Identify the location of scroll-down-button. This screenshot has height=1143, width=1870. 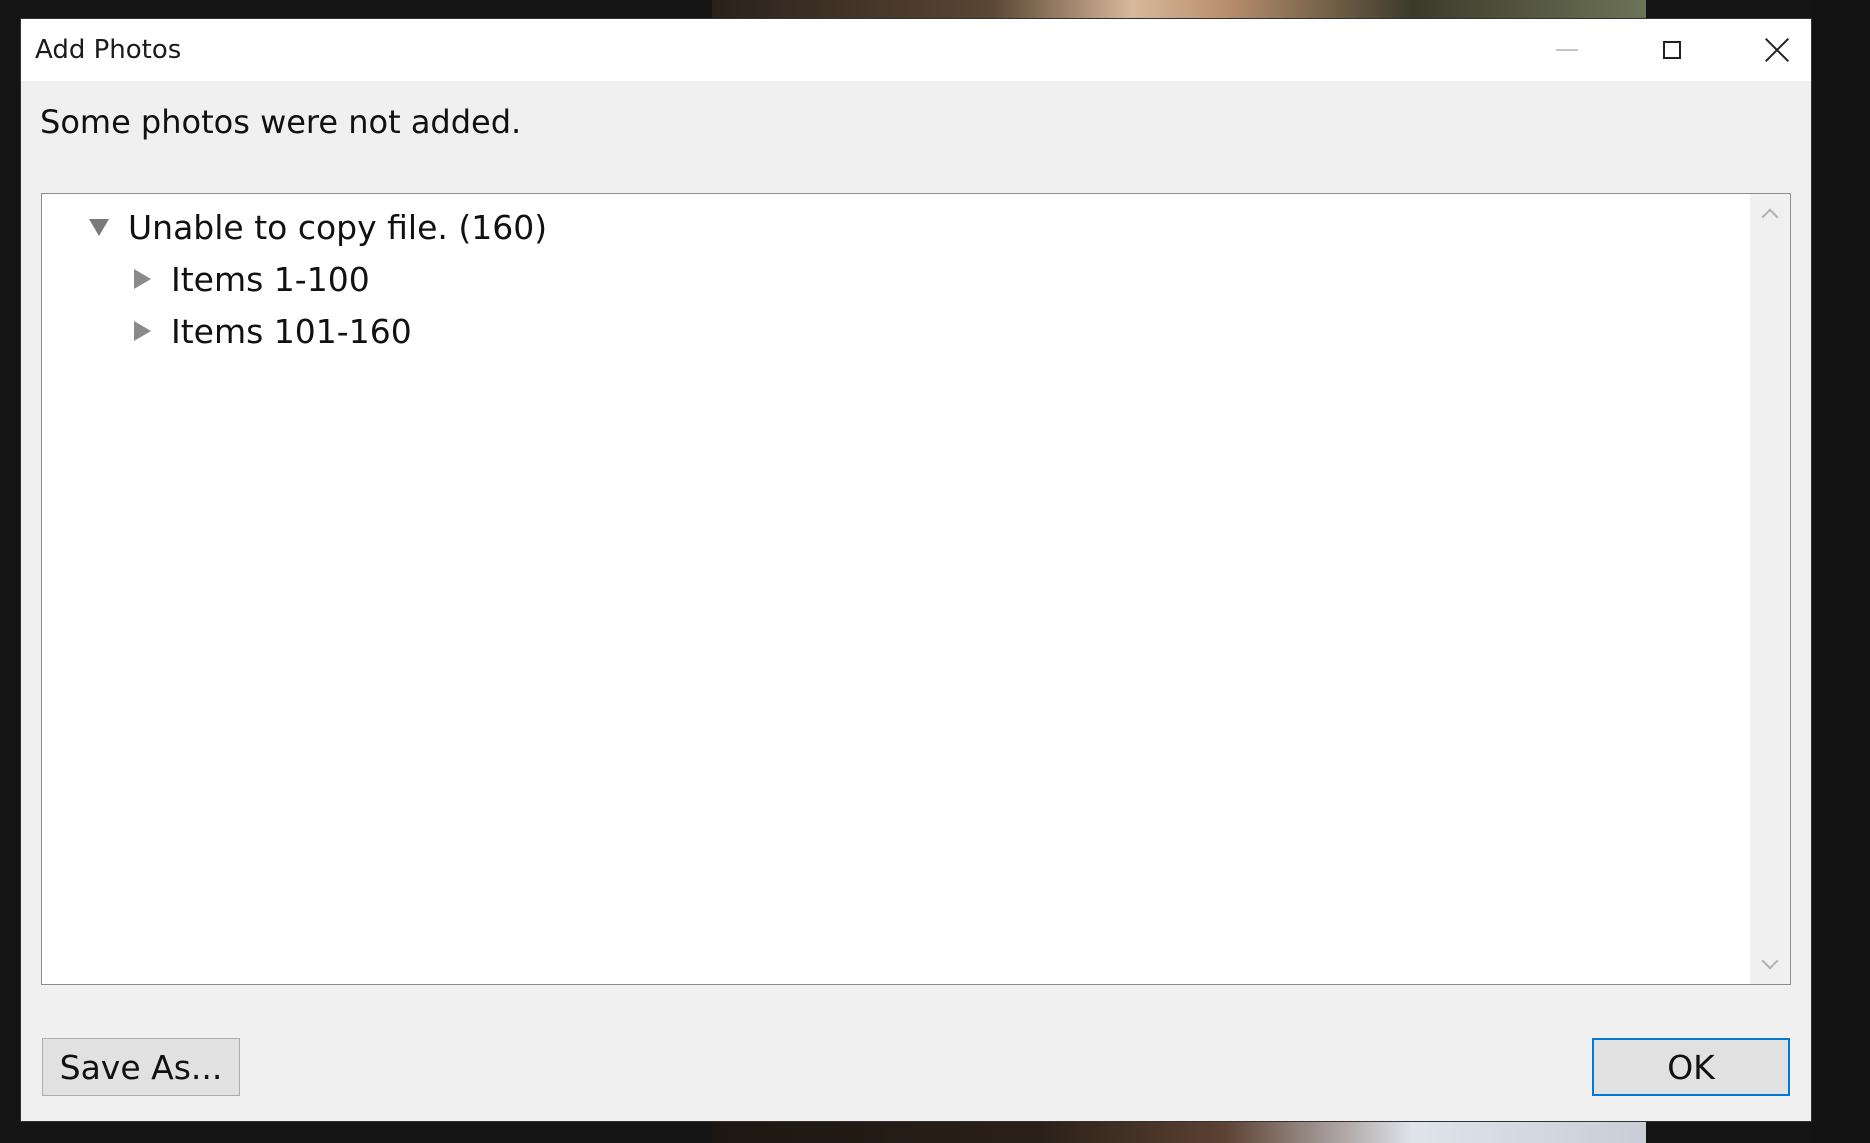
(1770, 964).